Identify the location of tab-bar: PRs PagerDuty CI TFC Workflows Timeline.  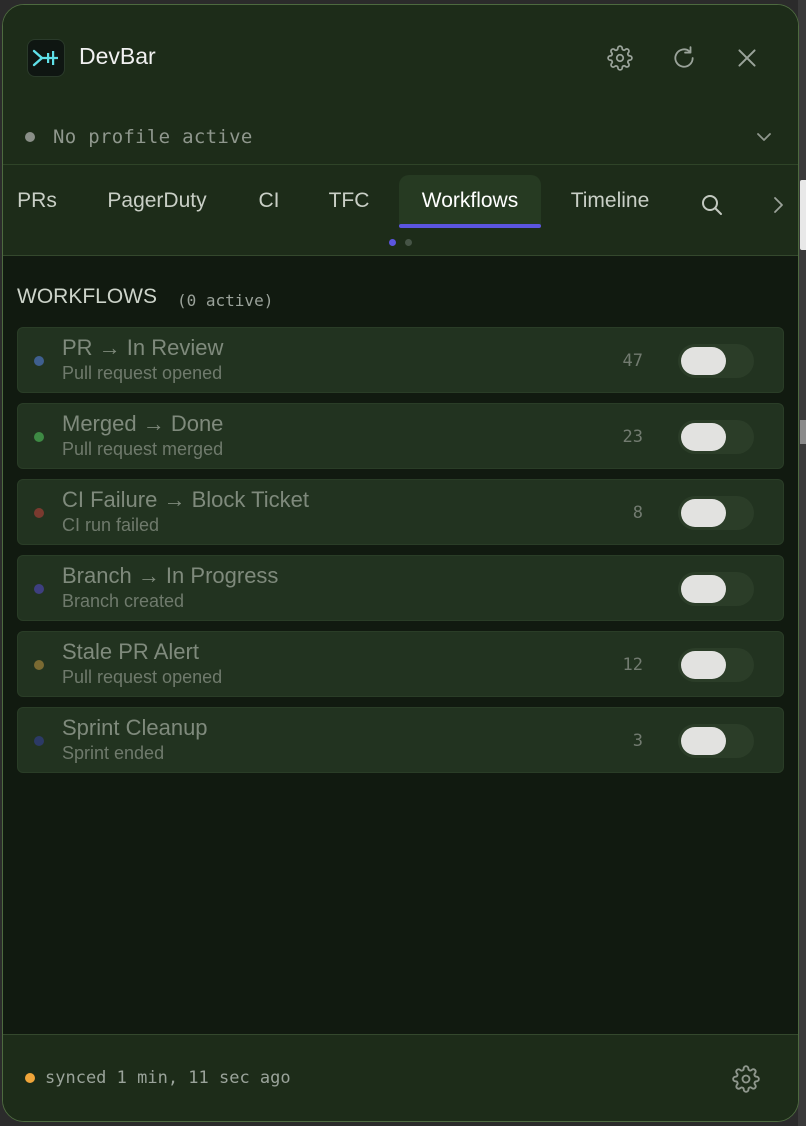
(400, 210).